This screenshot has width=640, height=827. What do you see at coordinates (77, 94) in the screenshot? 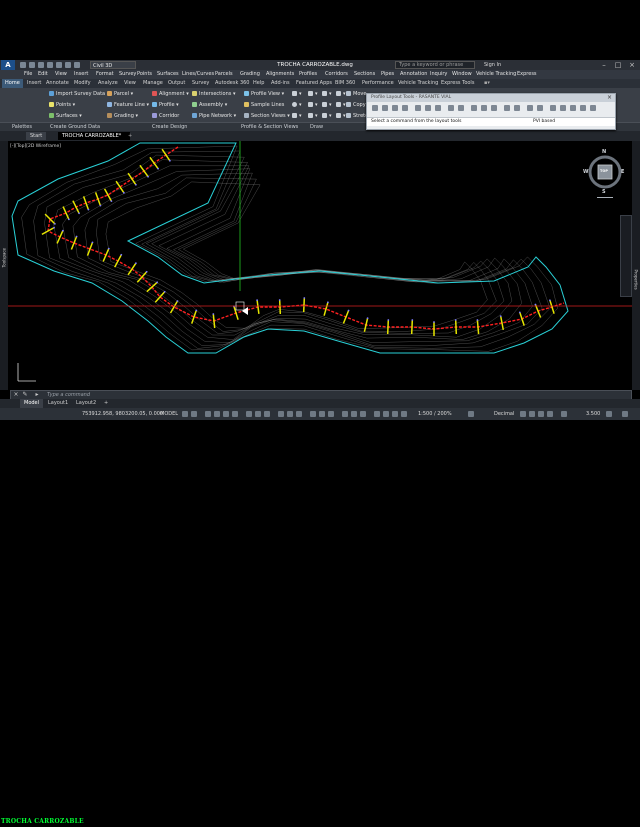
I see `import-survey-data-button: Import Survey Data` at bounding box center [77, 94].